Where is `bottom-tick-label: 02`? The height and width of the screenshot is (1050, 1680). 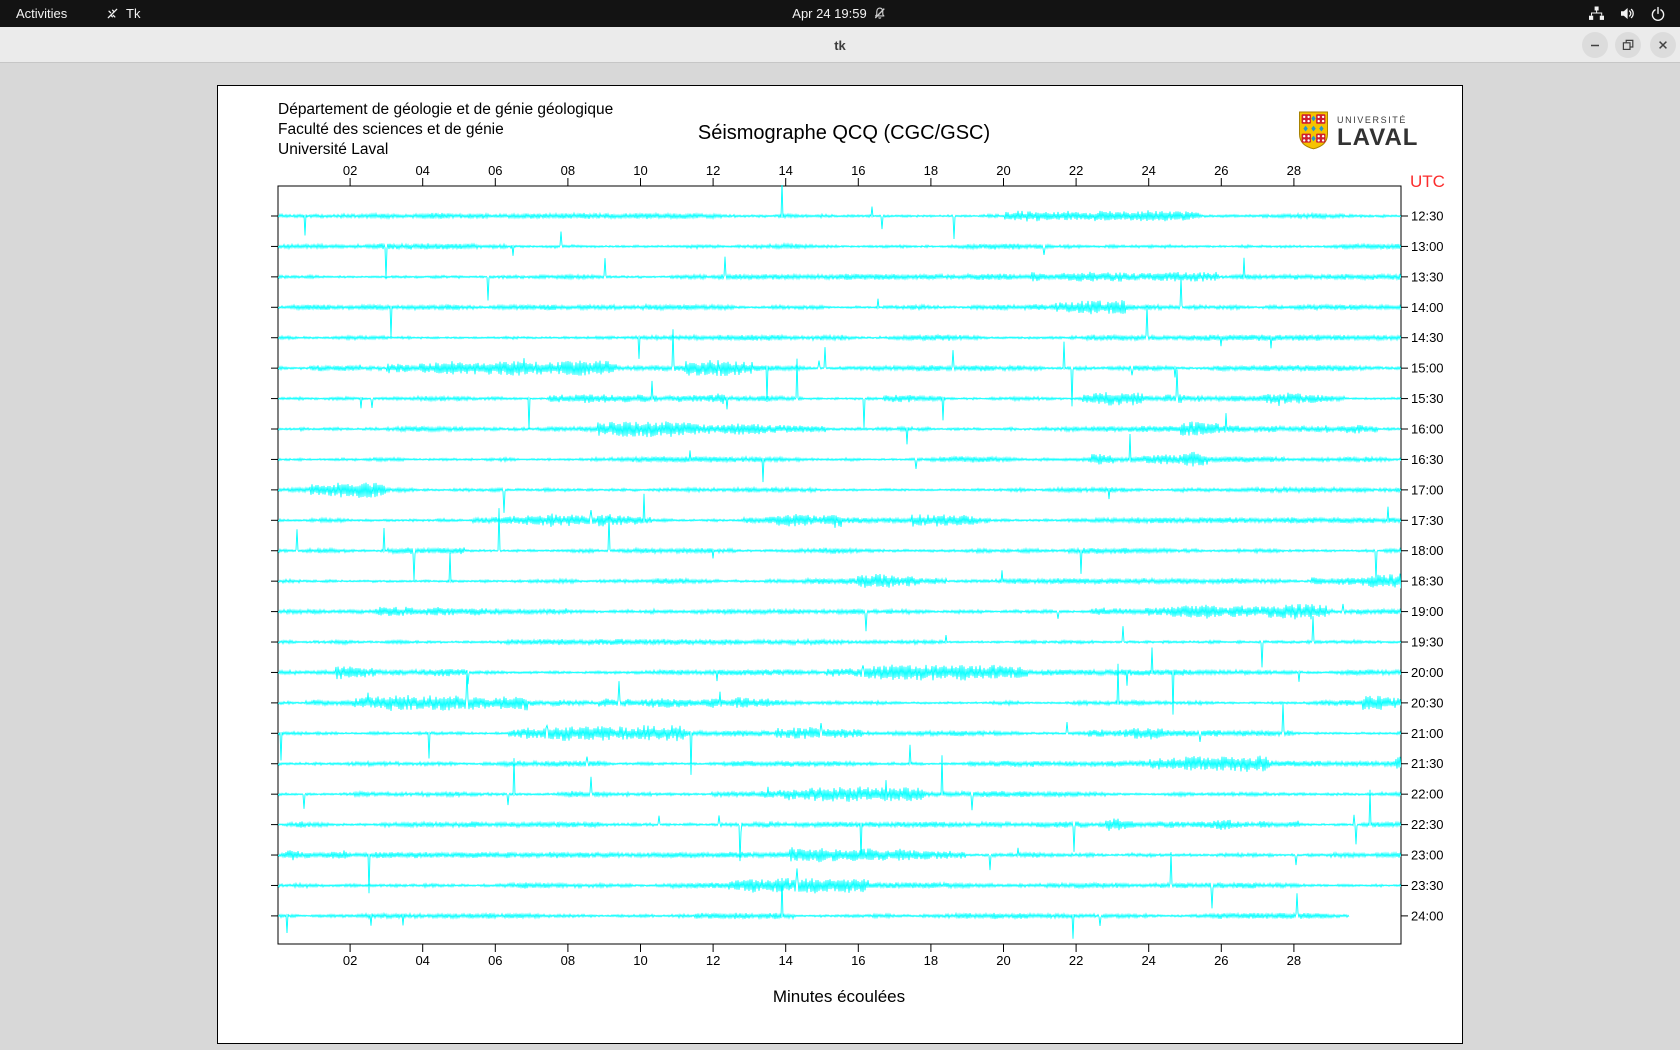 bottom-tick-label: 02 is located at coordinates (350, 960).